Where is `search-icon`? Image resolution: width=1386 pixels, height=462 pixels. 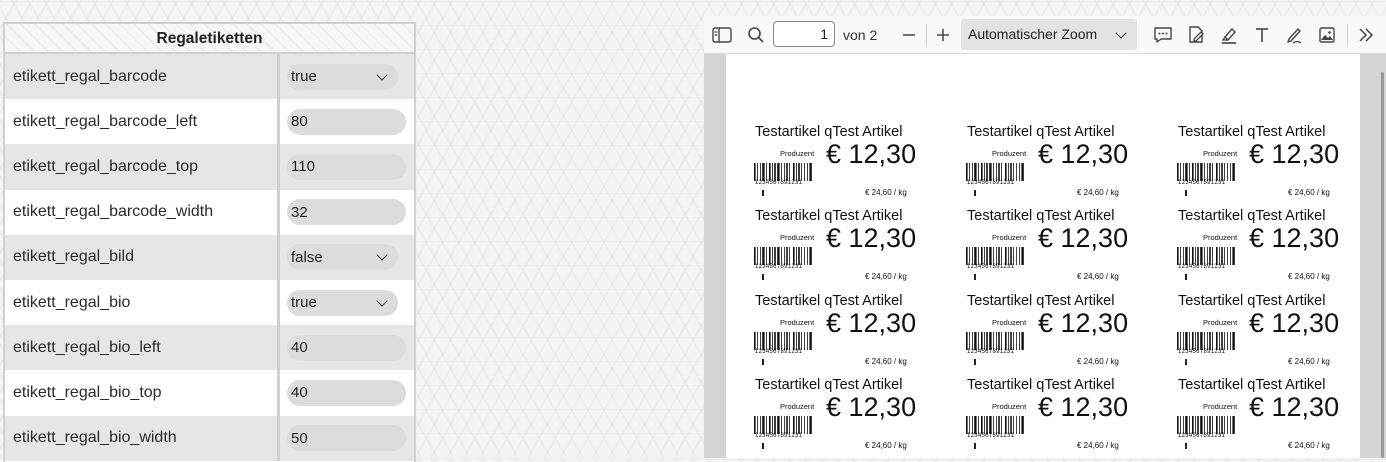
search-icon is located at coordinates (756, 35).